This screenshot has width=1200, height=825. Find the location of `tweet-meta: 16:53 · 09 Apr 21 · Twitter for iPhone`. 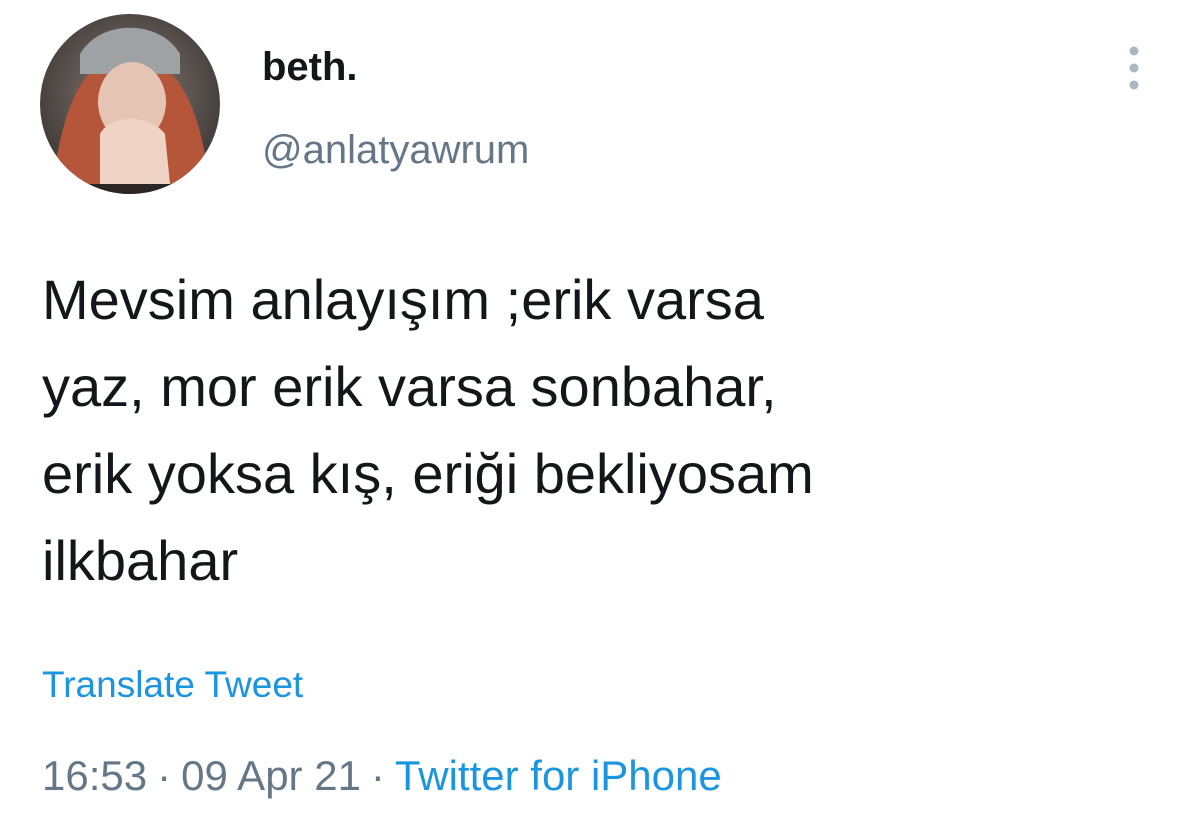

tweet-meta: 16:53 · 09 Apr 21 · Twitter for iPhone is located at coordinates (382, 776).